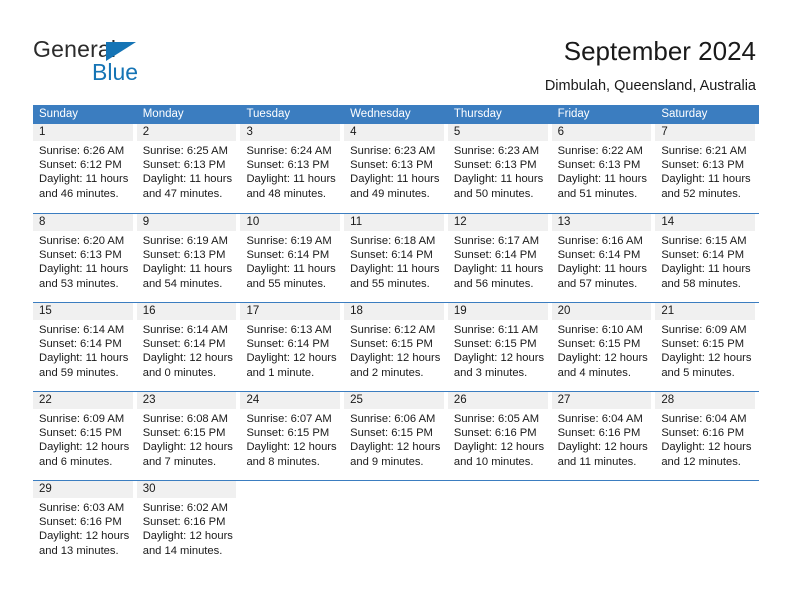 This screenshot has height=612, width=792. I want to click on sunset-text: Sunset: 6:16 PM, so click(495, 433).